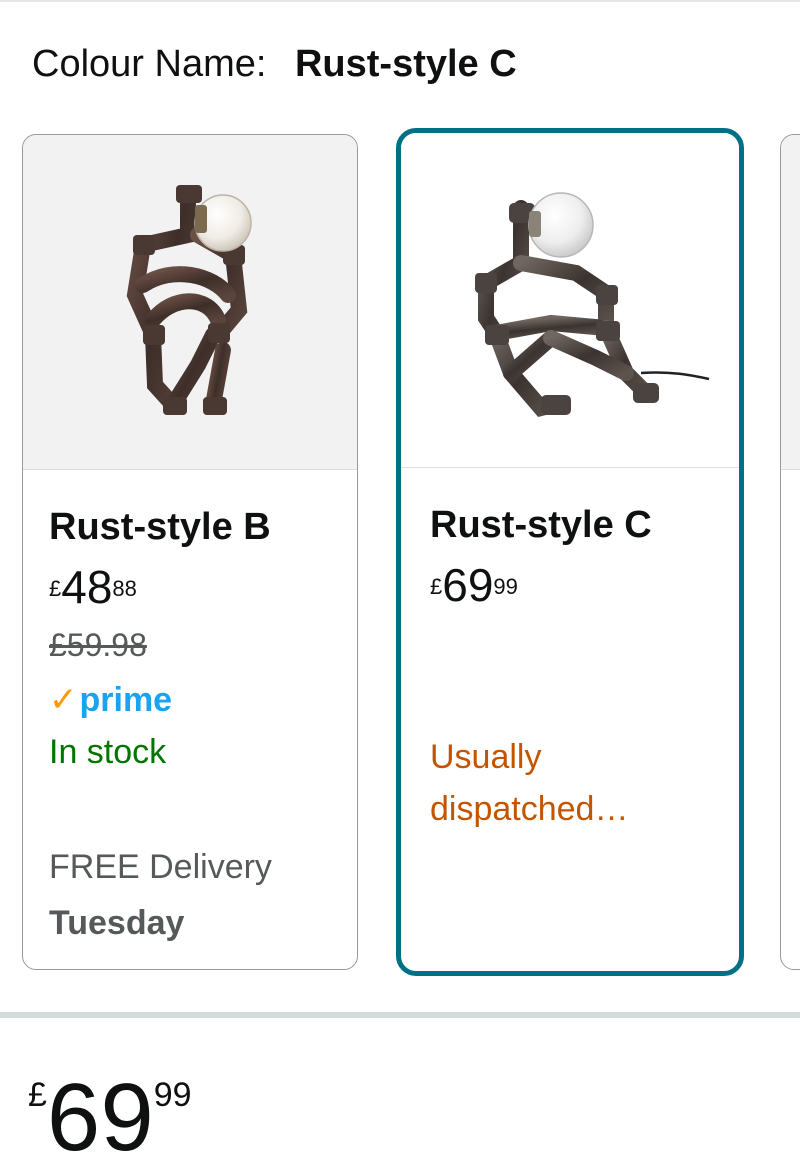 The width and height of the screenshot is (800, 1171). Describe the element at coordinates (63, 700) in the screenshot. I see `prime-check-icon: ✓` at that location.